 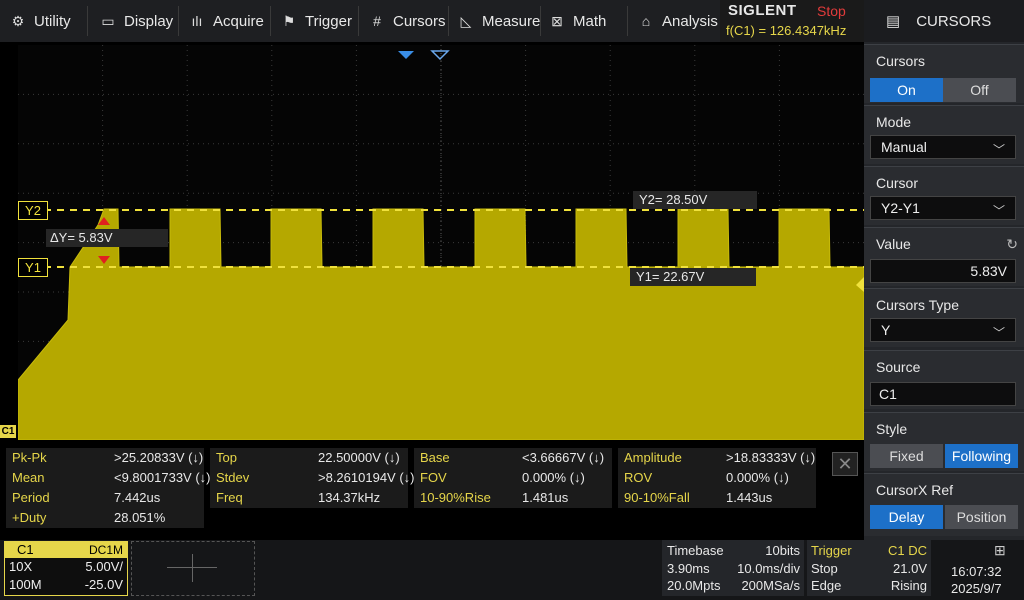 What do you see at coordinates (226, 21) in the screenshot?
I see `menu-acquire: ılı Acquire` at bounding box center [226, 21].